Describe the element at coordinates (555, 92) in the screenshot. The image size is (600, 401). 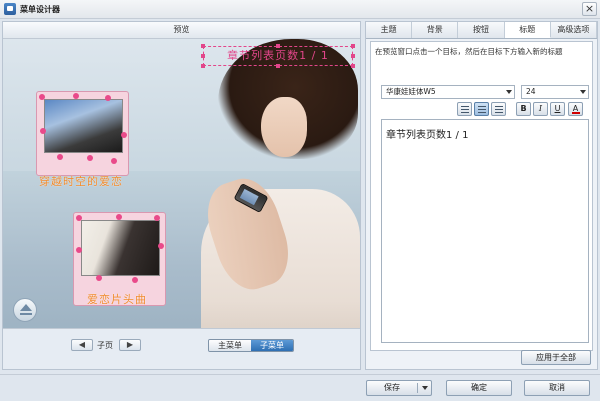
I see `font-size-select: 24` at that location.